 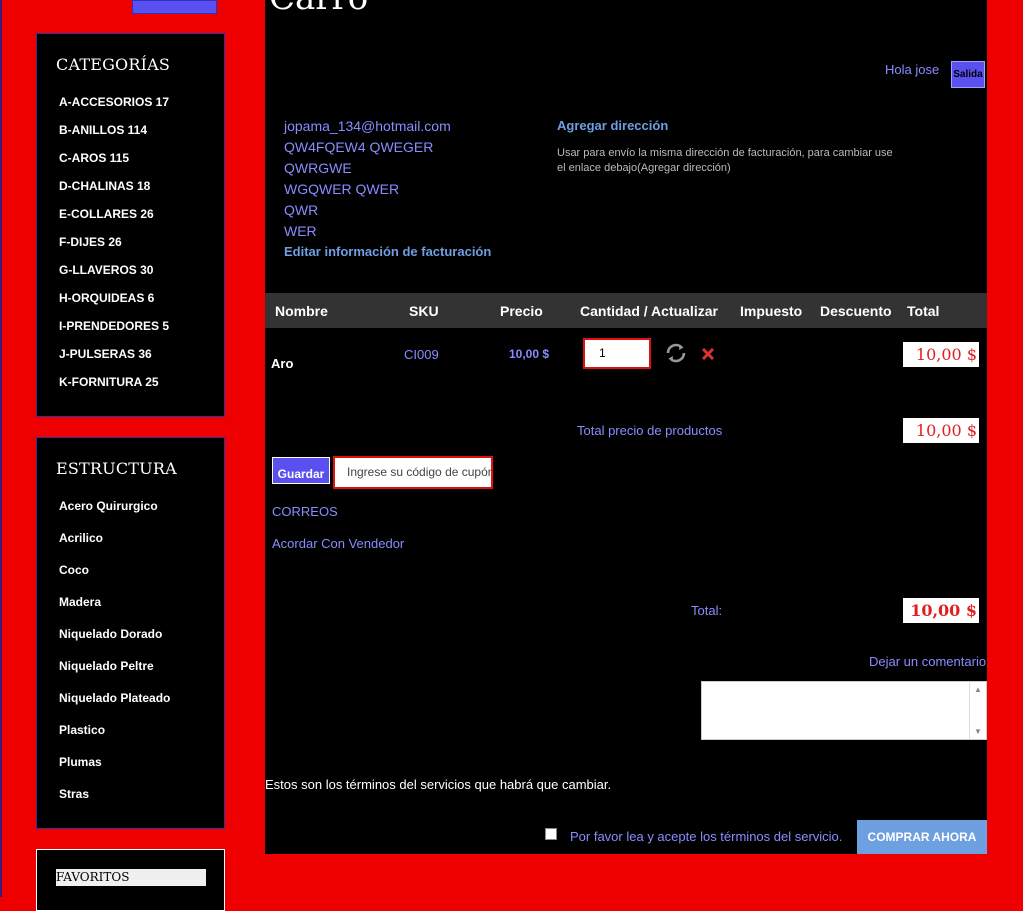 What do you see at coordinates (708, 354) in the screenshot?
I see `close-icon` at bounding box center [708, 354].